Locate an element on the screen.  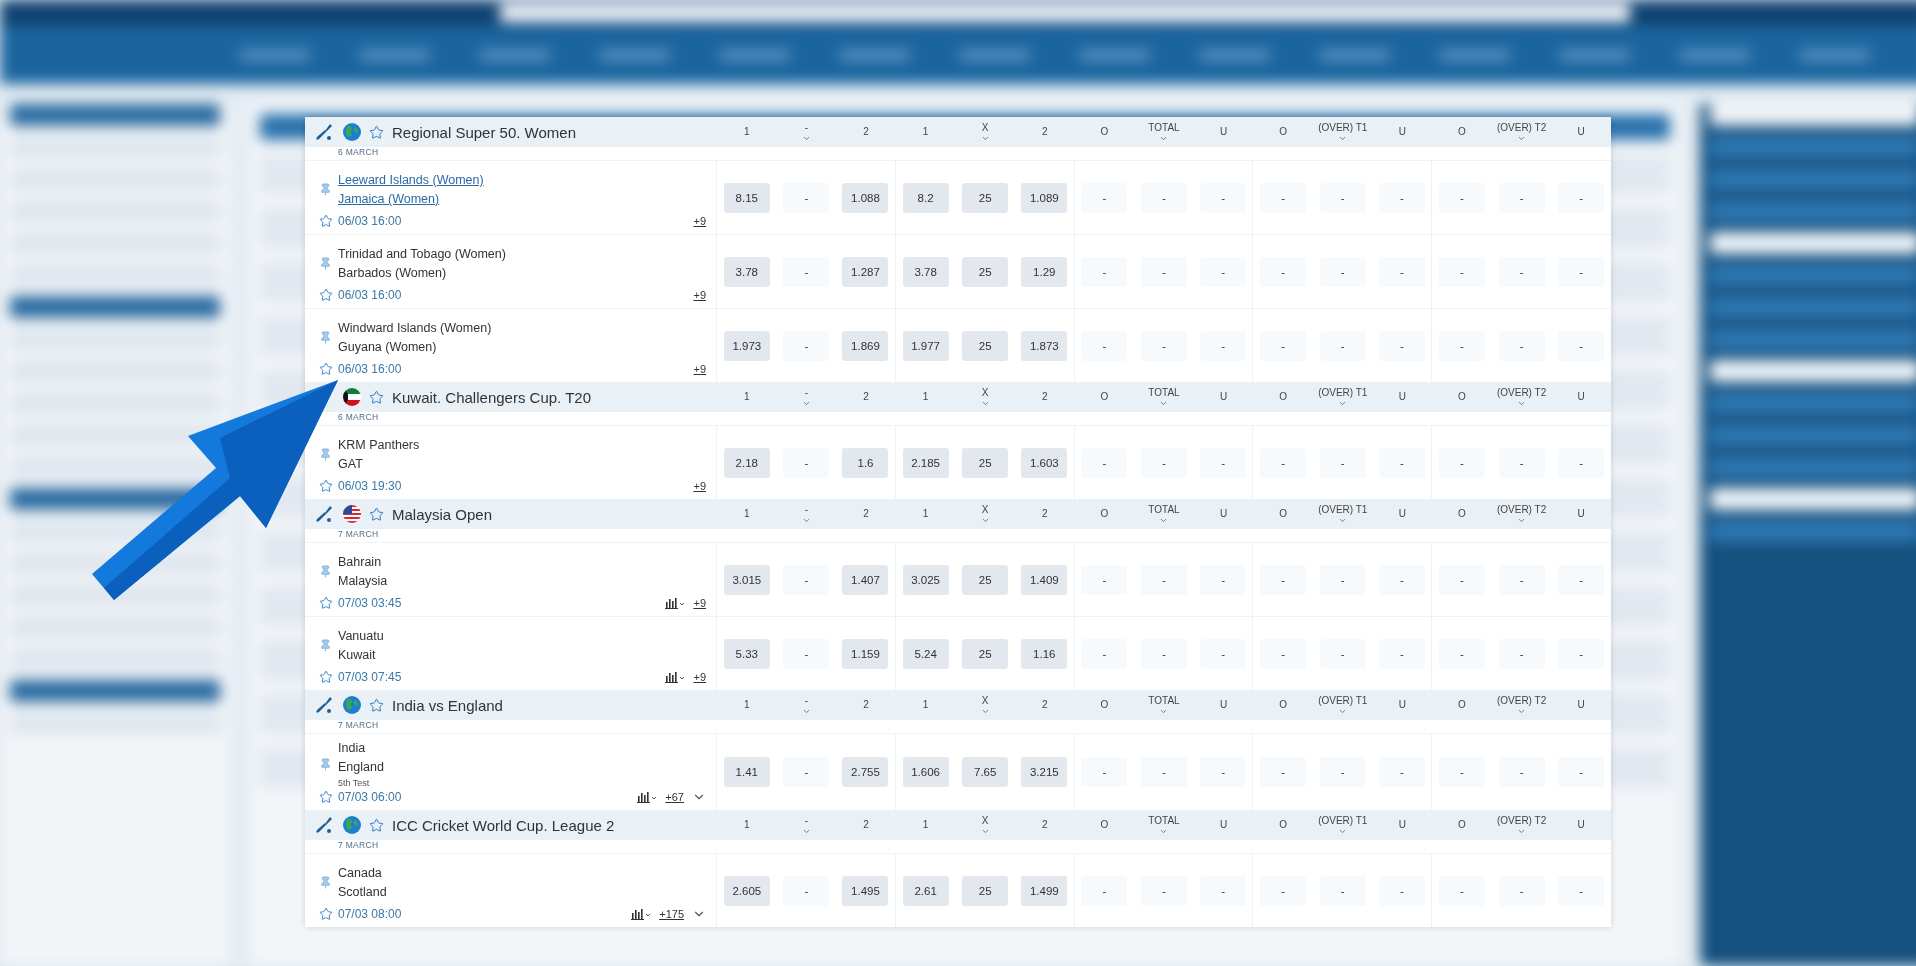
odds-button: 1.41 is located at coordinates (746, 772).